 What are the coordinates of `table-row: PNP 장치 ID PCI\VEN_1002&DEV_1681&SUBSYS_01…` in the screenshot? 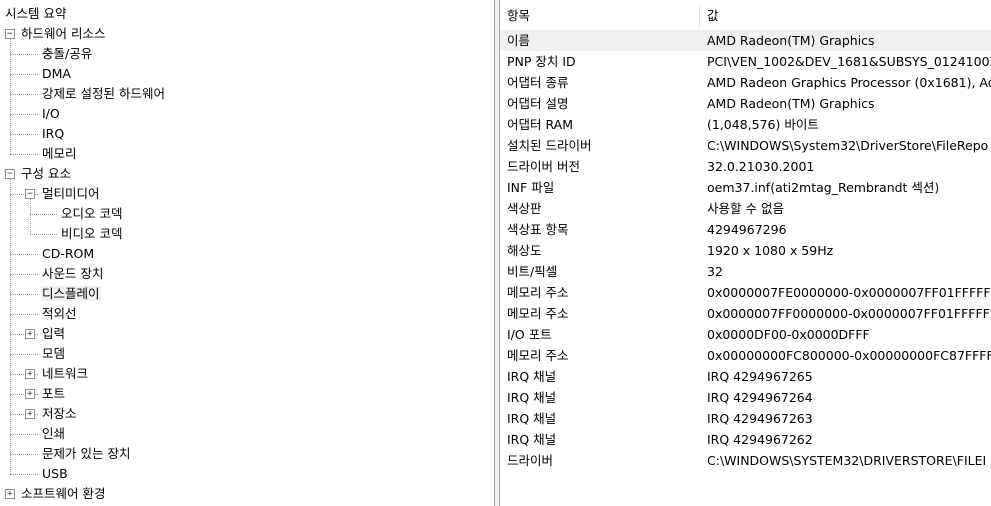 It's located at (745, 61).